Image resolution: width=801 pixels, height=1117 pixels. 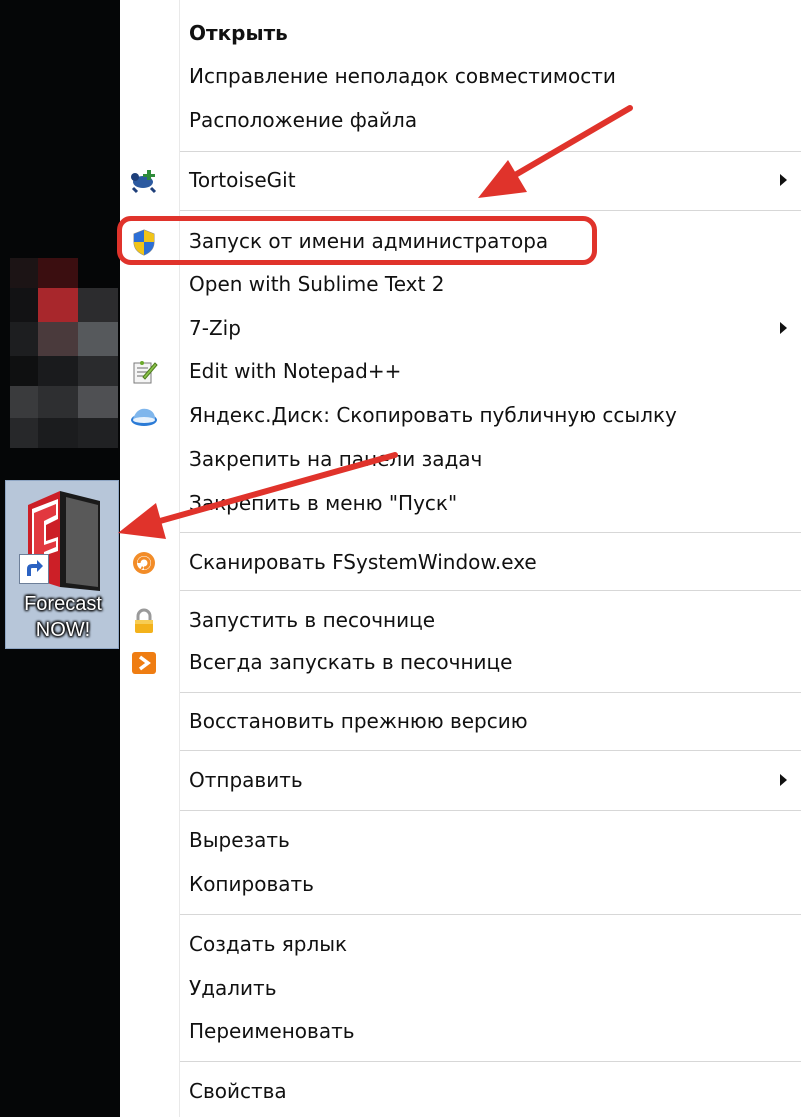 I want to click on menu-item-label: Запустить в песочнице, so click(x=312, y=620).